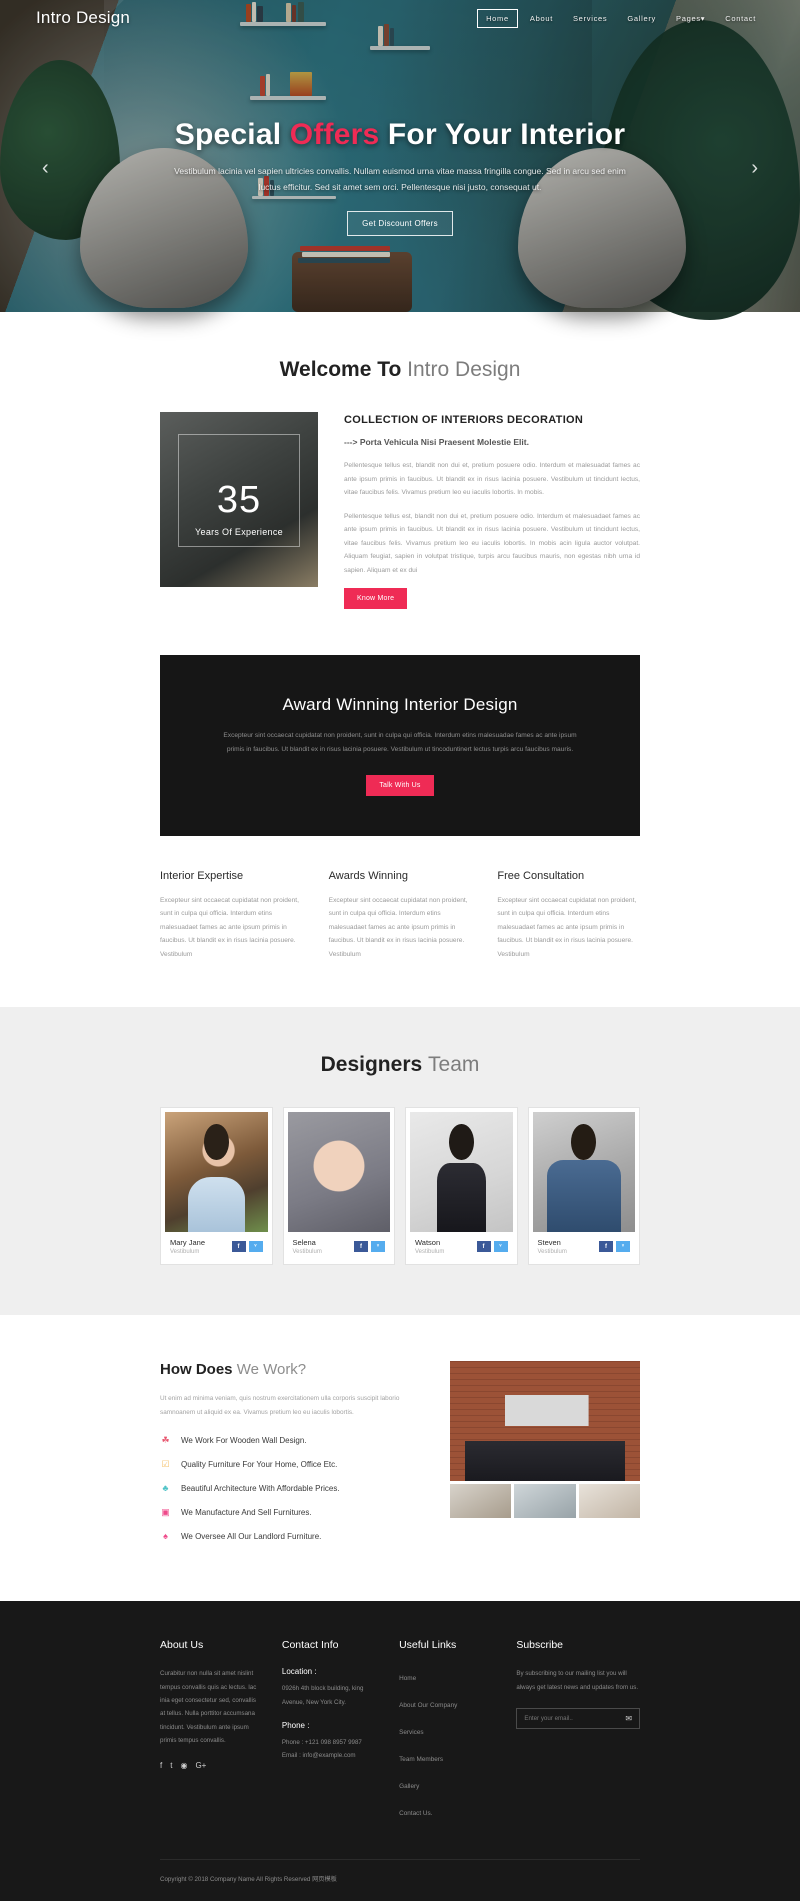 The height and width of the screenshot is (1901, 800). Describe the element at coordinates (754, 168) in the screenshot. I see `carousel-next-arrow: ›` at that location.